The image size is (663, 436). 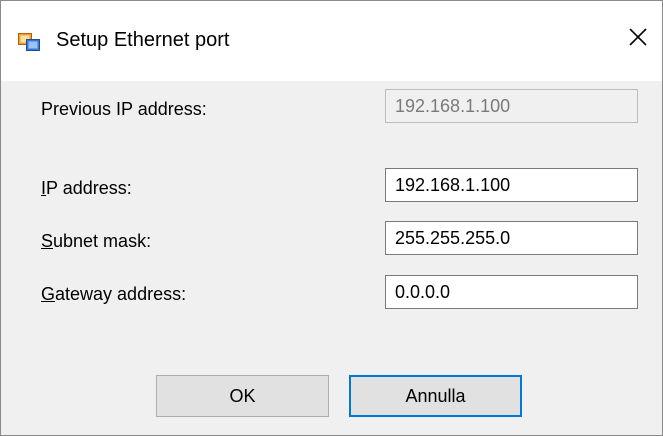 What do you see at coordinates (143, 40) in the screenshot?
I see `window-title: Setup Ethernet port` at bounding box center [143, 40].